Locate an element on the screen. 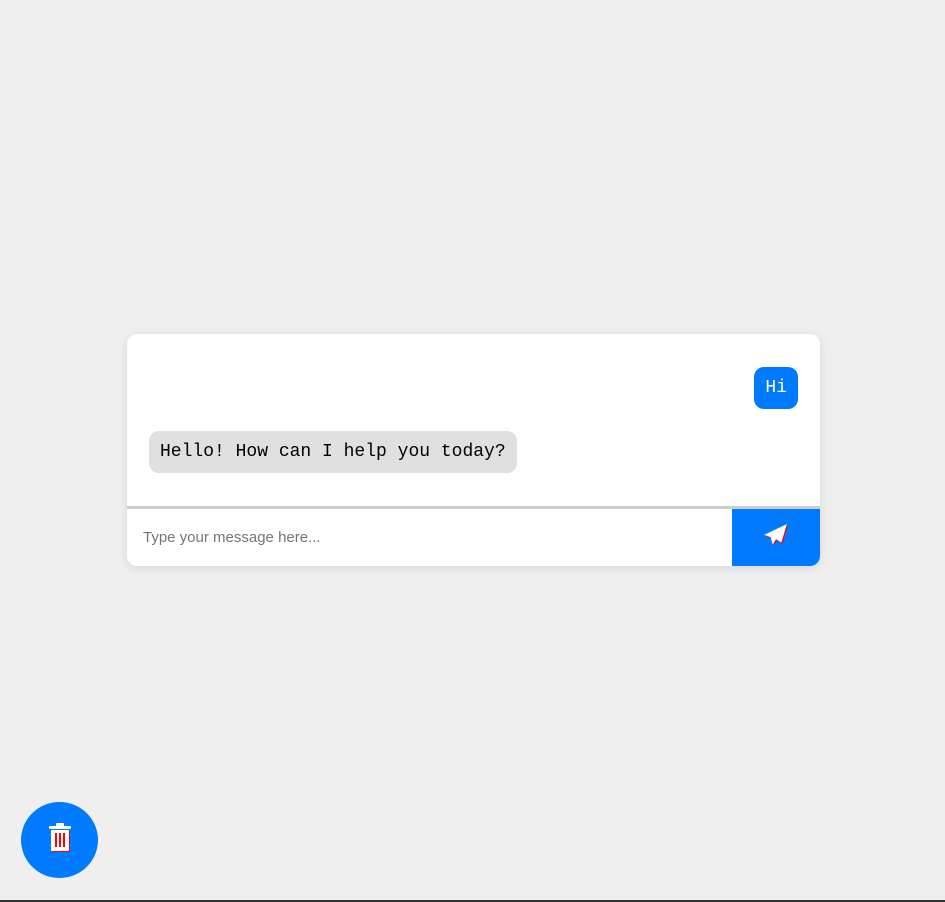  message-list: Hi Hello! How can I help you today? is located at coordinates (473, 421).